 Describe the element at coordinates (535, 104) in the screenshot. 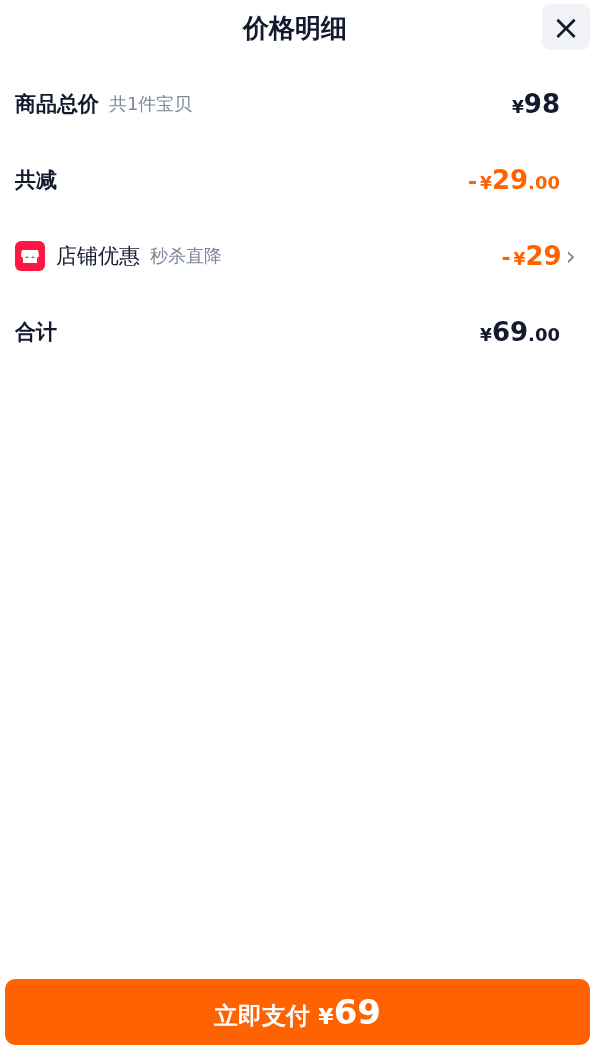

I see `amount: ¥98` at that location.